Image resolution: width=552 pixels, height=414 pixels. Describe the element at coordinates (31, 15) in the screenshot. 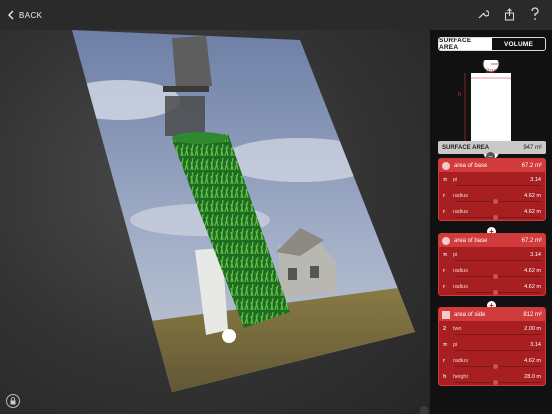

I see `back-label: BACK` at that location.